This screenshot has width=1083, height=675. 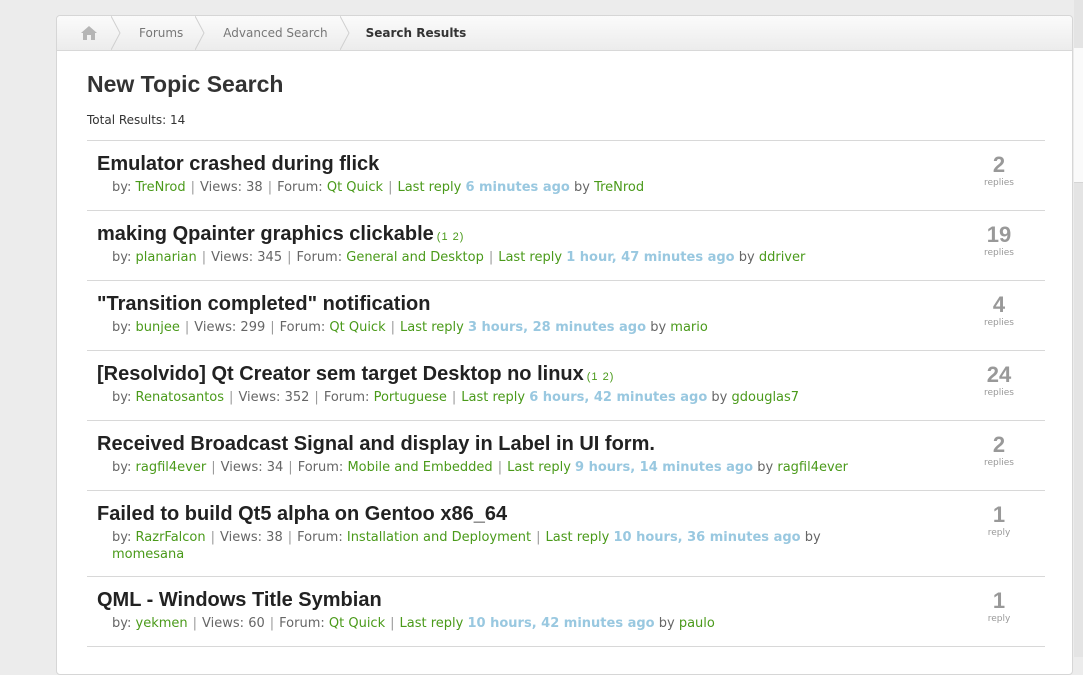 What do you see at coordinates (619, 187) in the screenshot?
I see `last-poster-link: TreNrod` at bounding box center [619, 187].